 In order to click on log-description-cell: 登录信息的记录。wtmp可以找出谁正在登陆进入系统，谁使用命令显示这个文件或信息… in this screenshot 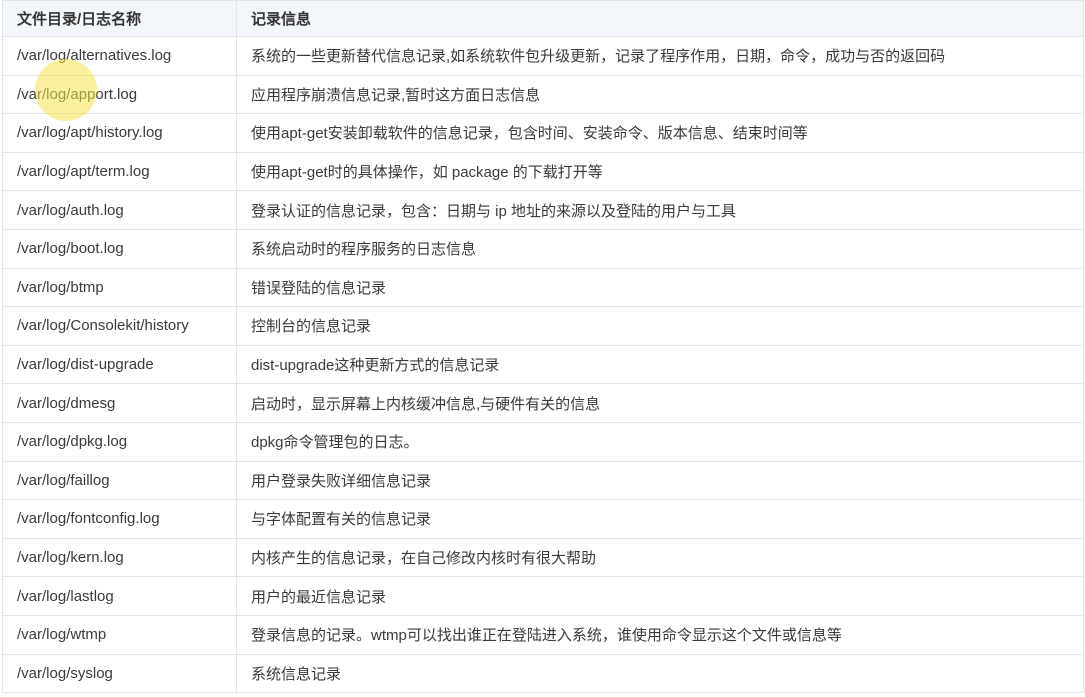, I will do `click(660, 634)`.